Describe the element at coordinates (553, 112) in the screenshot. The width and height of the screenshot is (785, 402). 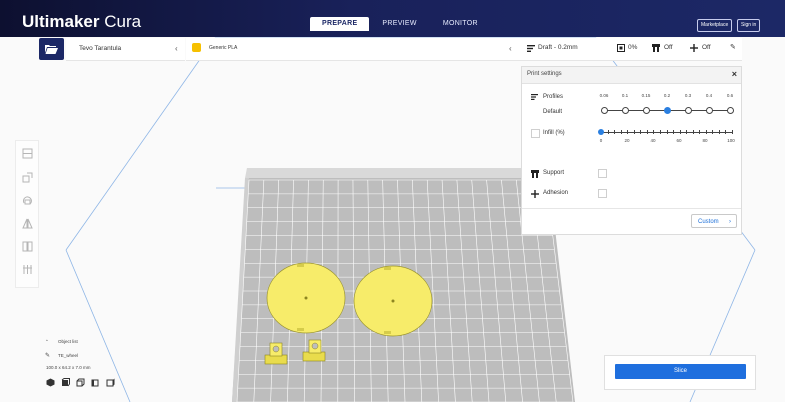
I see `profile-value: Default` at that location.